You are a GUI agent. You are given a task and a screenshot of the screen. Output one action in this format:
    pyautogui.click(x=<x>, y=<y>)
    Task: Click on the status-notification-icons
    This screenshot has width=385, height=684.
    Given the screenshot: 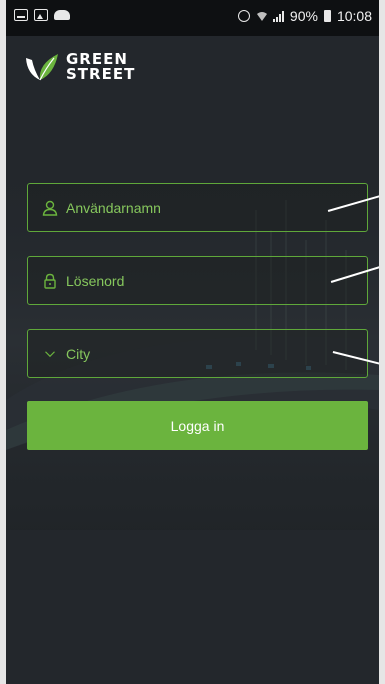 What is the action you would take?
    pyautogui.click(x=42, y=15)
    